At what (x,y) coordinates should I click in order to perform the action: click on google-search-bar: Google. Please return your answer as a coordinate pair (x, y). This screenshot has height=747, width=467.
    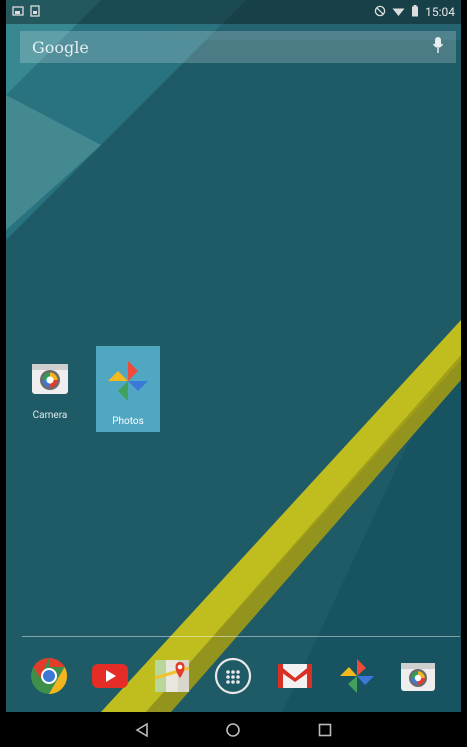
    Looking at the image, I should click on (238, 47).